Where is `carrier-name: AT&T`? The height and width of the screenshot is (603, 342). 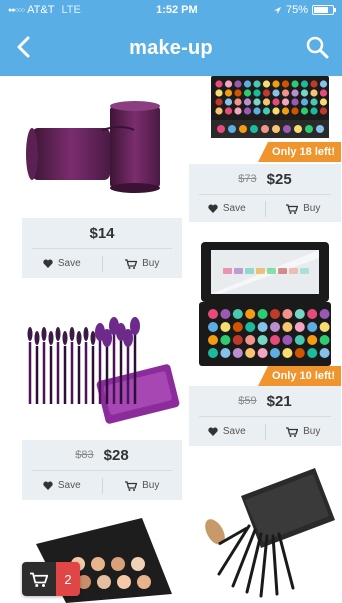 carrier-name: AT&T is located at coordinates (41, 10).